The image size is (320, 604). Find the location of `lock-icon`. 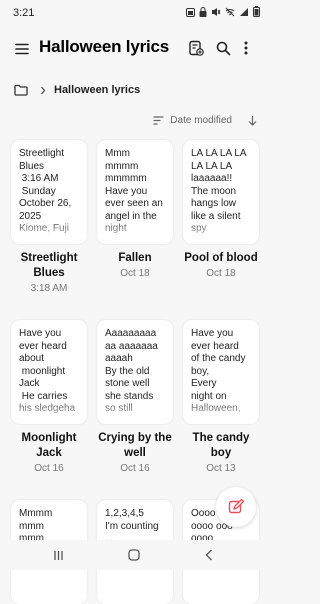

lock-icon is located at coordinates (203, 11).